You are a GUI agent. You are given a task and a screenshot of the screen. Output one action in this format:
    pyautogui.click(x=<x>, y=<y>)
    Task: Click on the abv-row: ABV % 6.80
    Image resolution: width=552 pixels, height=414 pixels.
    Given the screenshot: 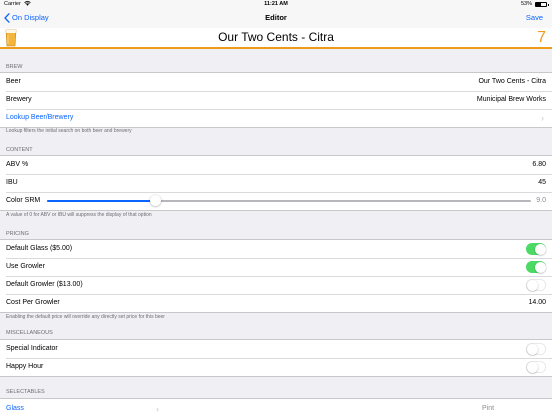 What is the action you would take?
    pyautogui.click(x=276, y=165)
    